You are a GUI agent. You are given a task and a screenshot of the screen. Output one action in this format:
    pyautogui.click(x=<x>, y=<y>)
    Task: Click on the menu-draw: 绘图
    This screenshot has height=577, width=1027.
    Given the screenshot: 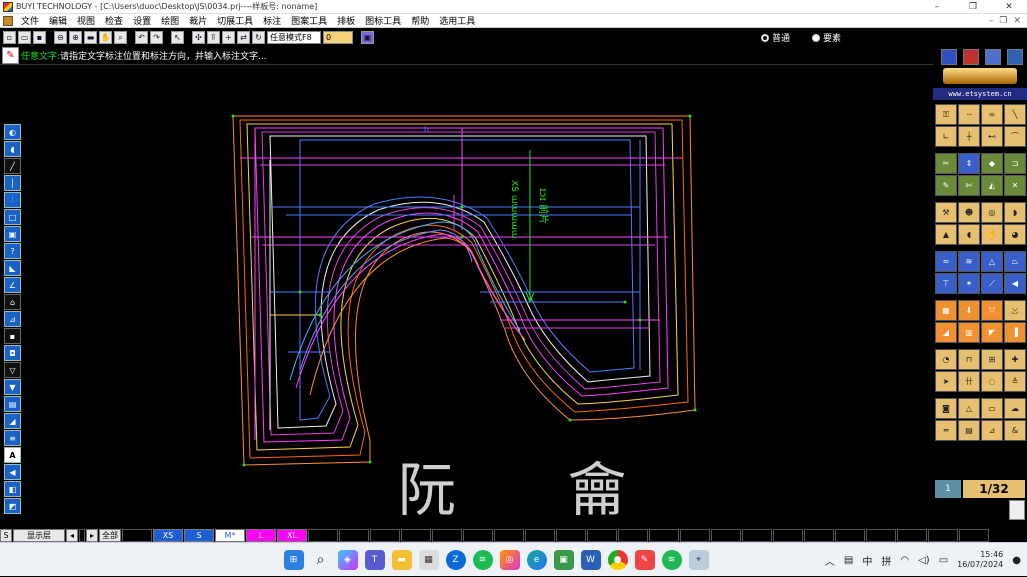 What is the action you would take?
    pyautogui.click(x=170, y=20)
    